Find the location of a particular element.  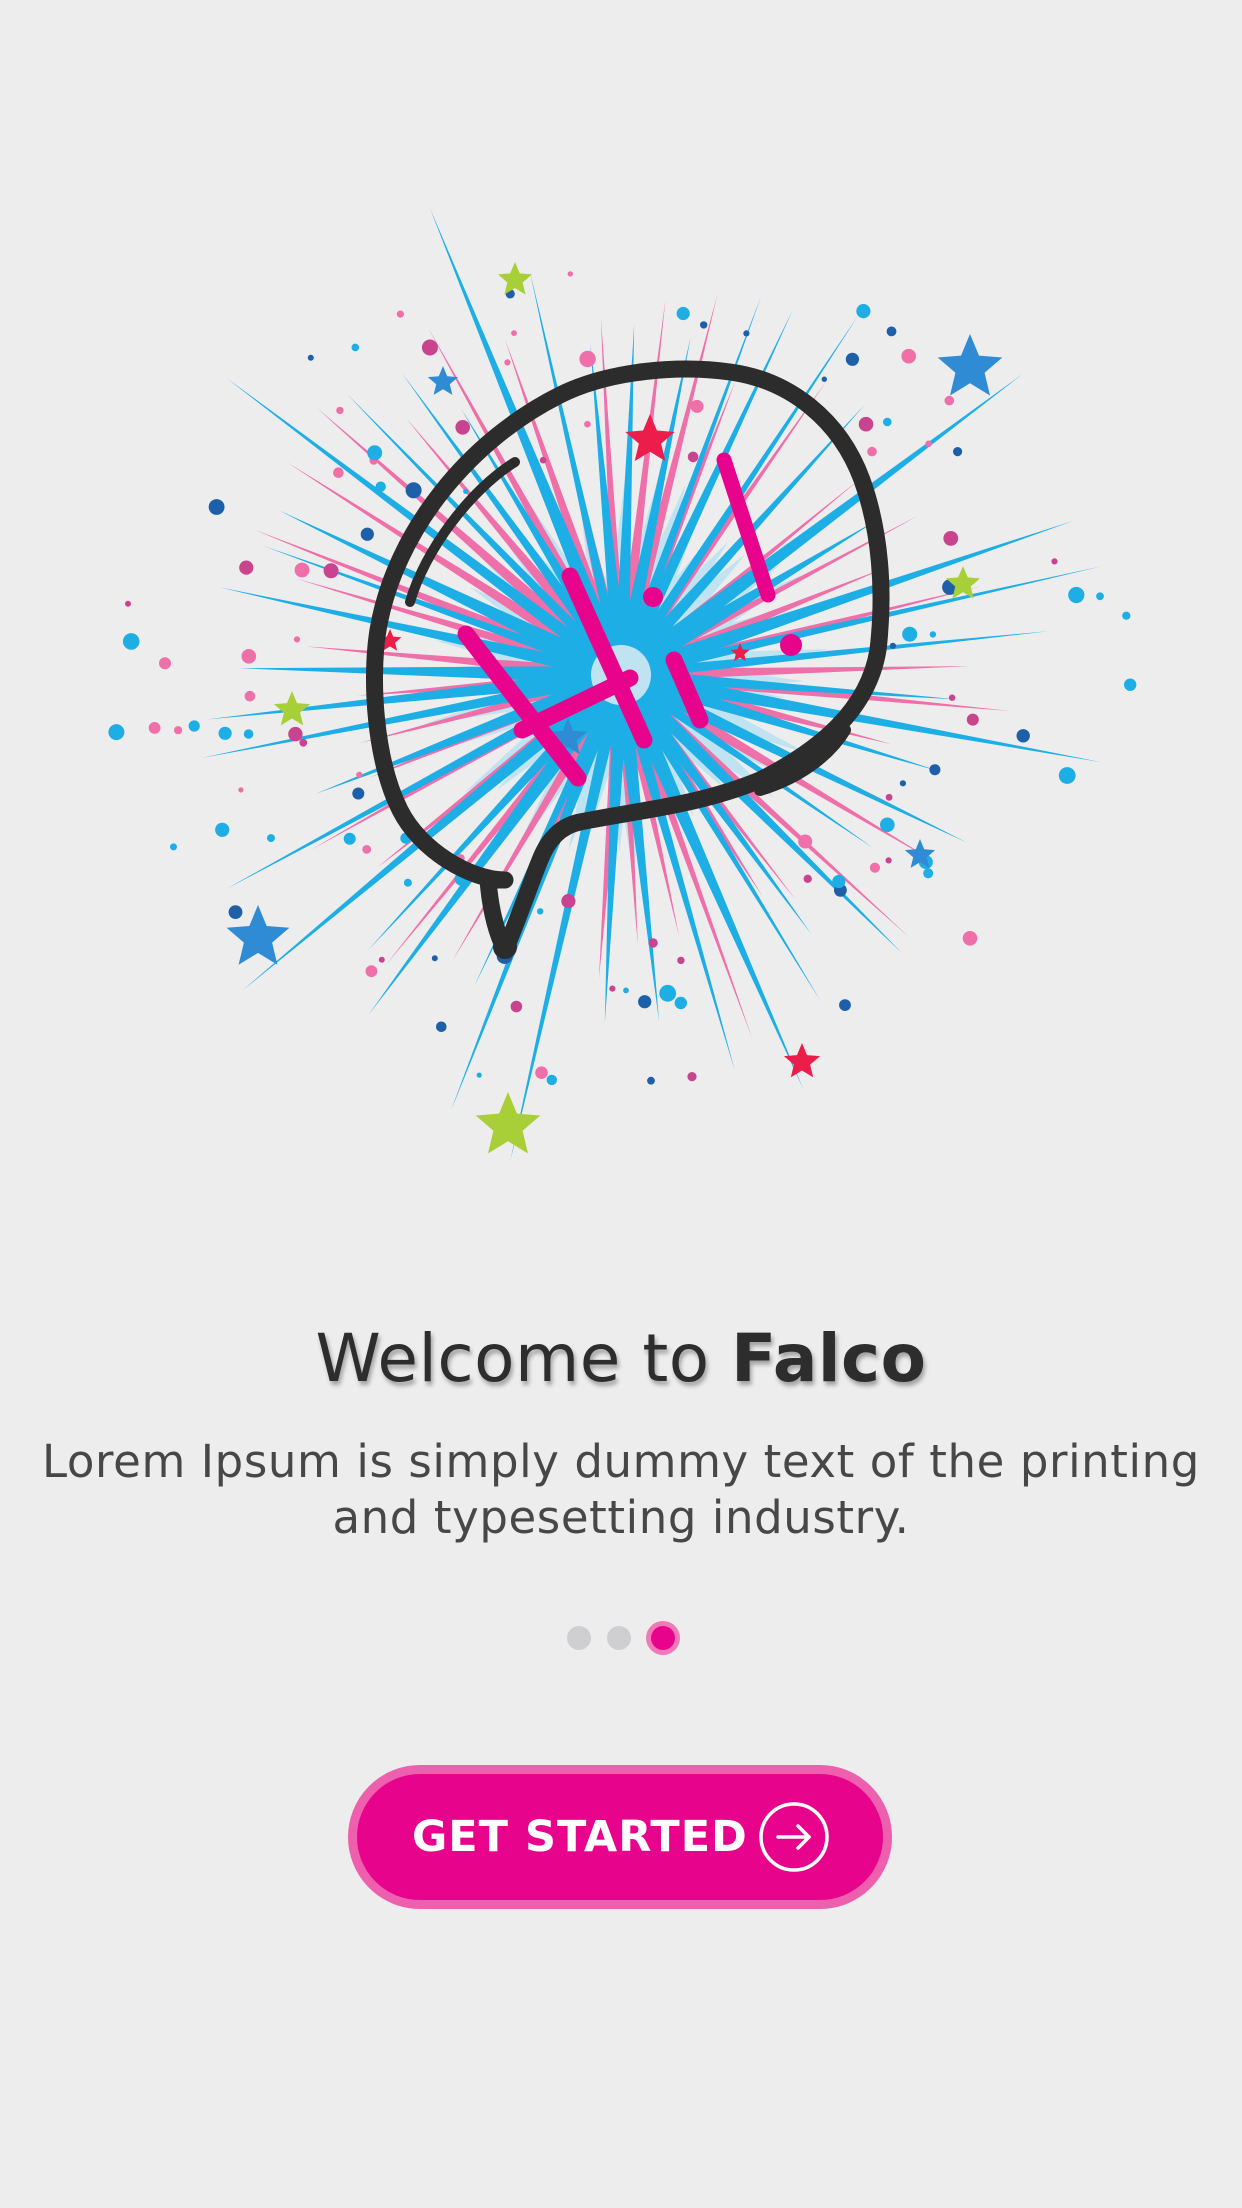

arrow-right-circle-icon is located at coordinates (794, 1837).